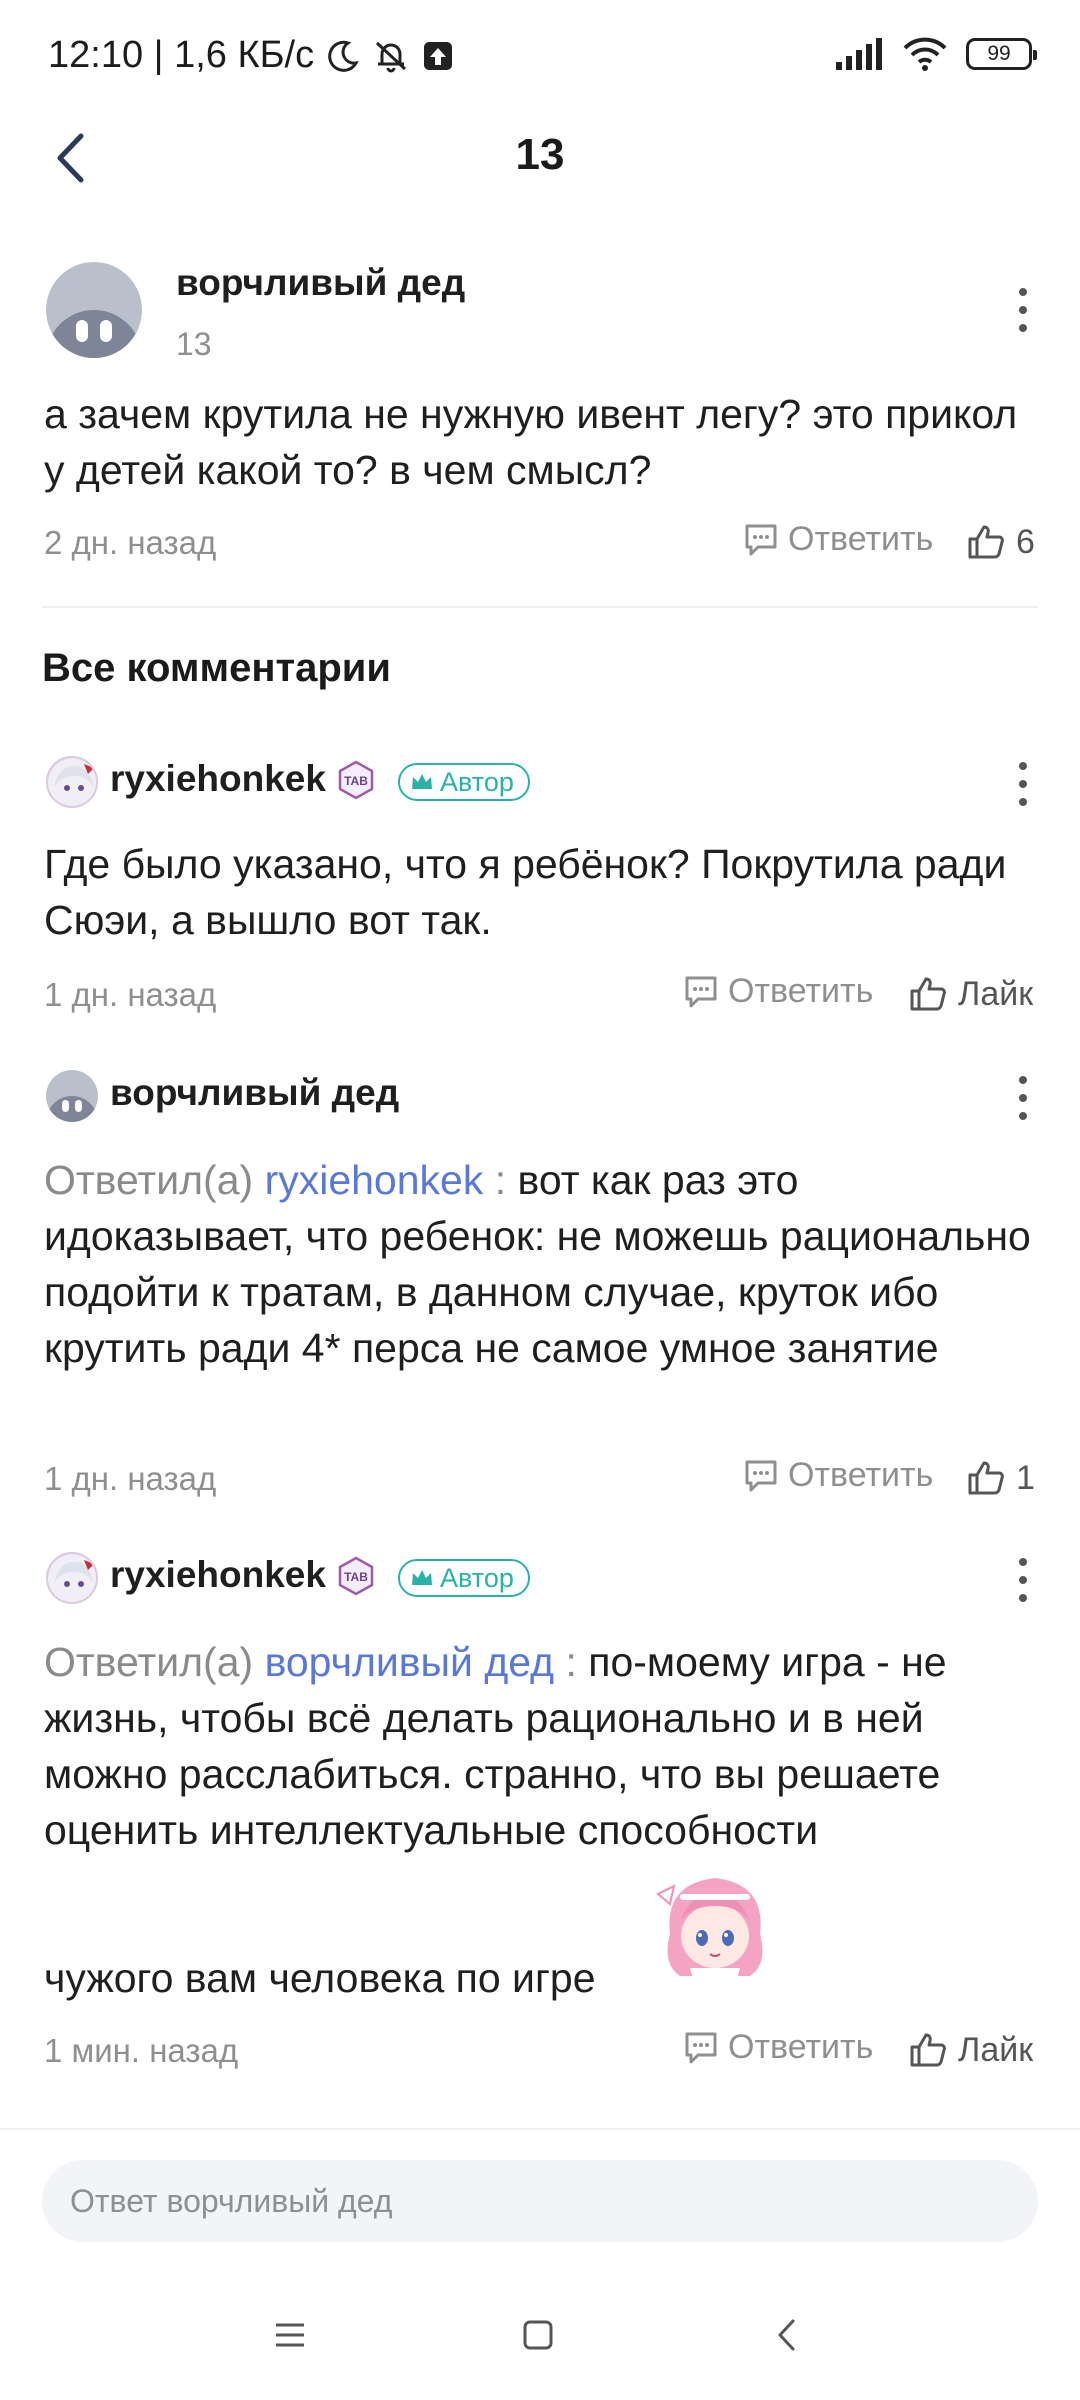 The image size is (1080, 2400). I want to click on battery-icon: 99, so click(1001, 54).